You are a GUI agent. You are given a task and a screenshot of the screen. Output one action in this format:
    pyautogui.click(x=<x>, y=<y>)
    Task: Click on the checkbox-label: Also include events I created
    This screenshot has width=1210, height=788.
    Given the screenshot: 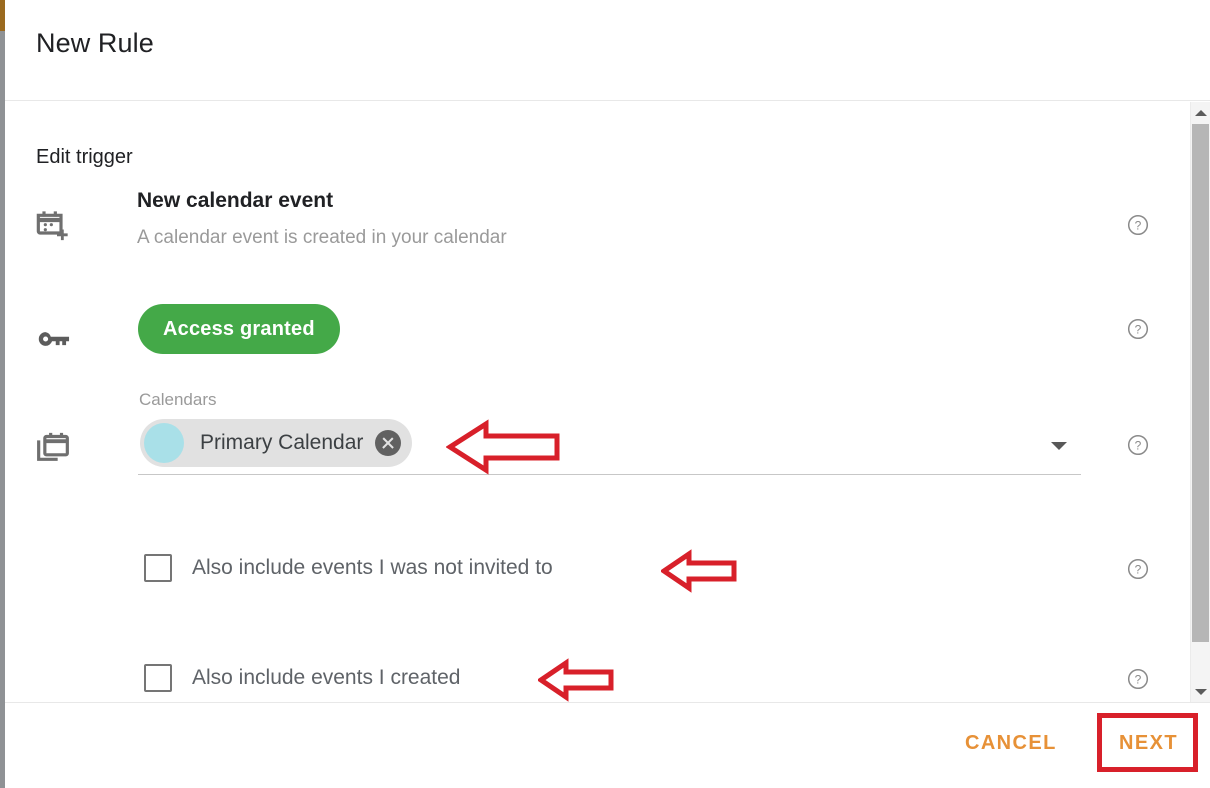 What is the action you would take?
    pyautogui.click(x=326, y=677)
    